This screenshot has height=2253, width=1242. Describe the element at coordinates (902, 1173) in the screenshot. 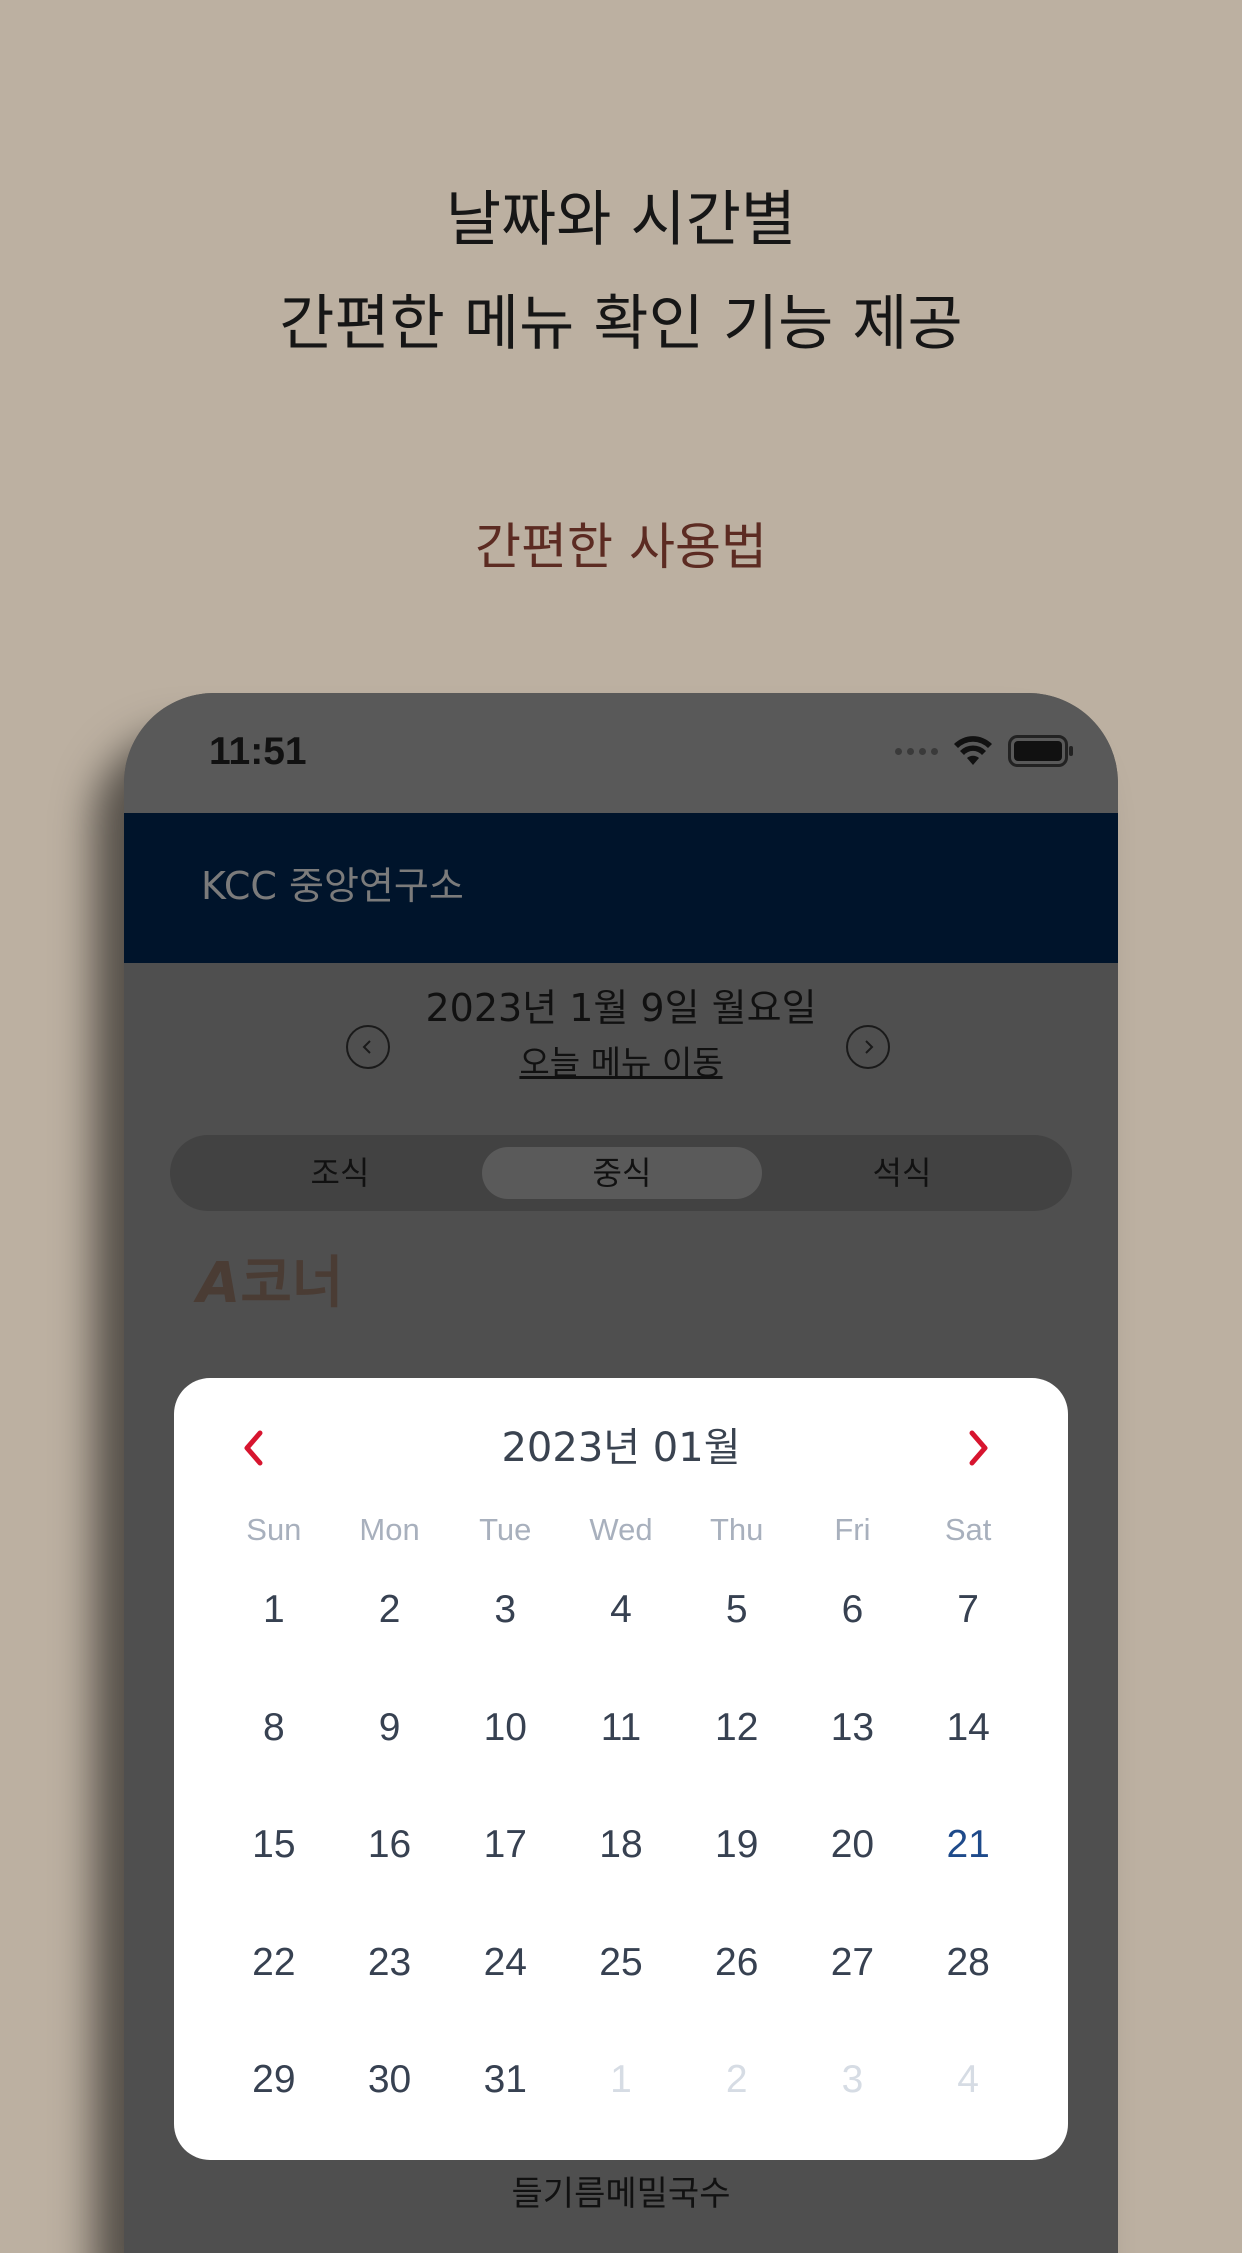

I see `tab-dinner: 석식` at that location.